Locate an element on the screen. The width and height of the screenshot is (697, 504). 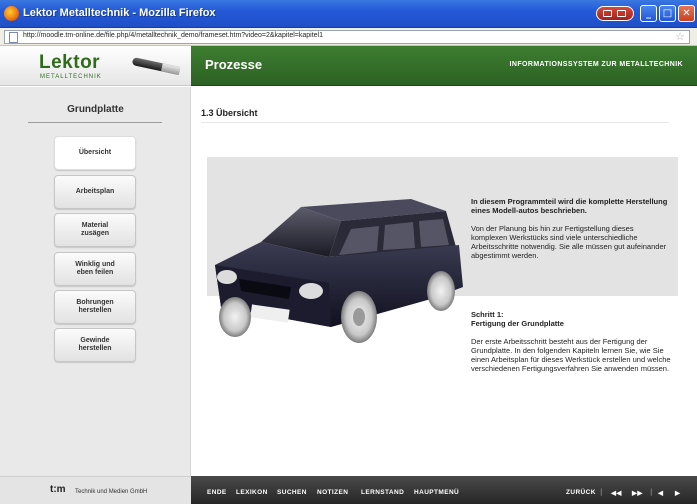
tm-logo: t:m is located at coordinates (58, 489).